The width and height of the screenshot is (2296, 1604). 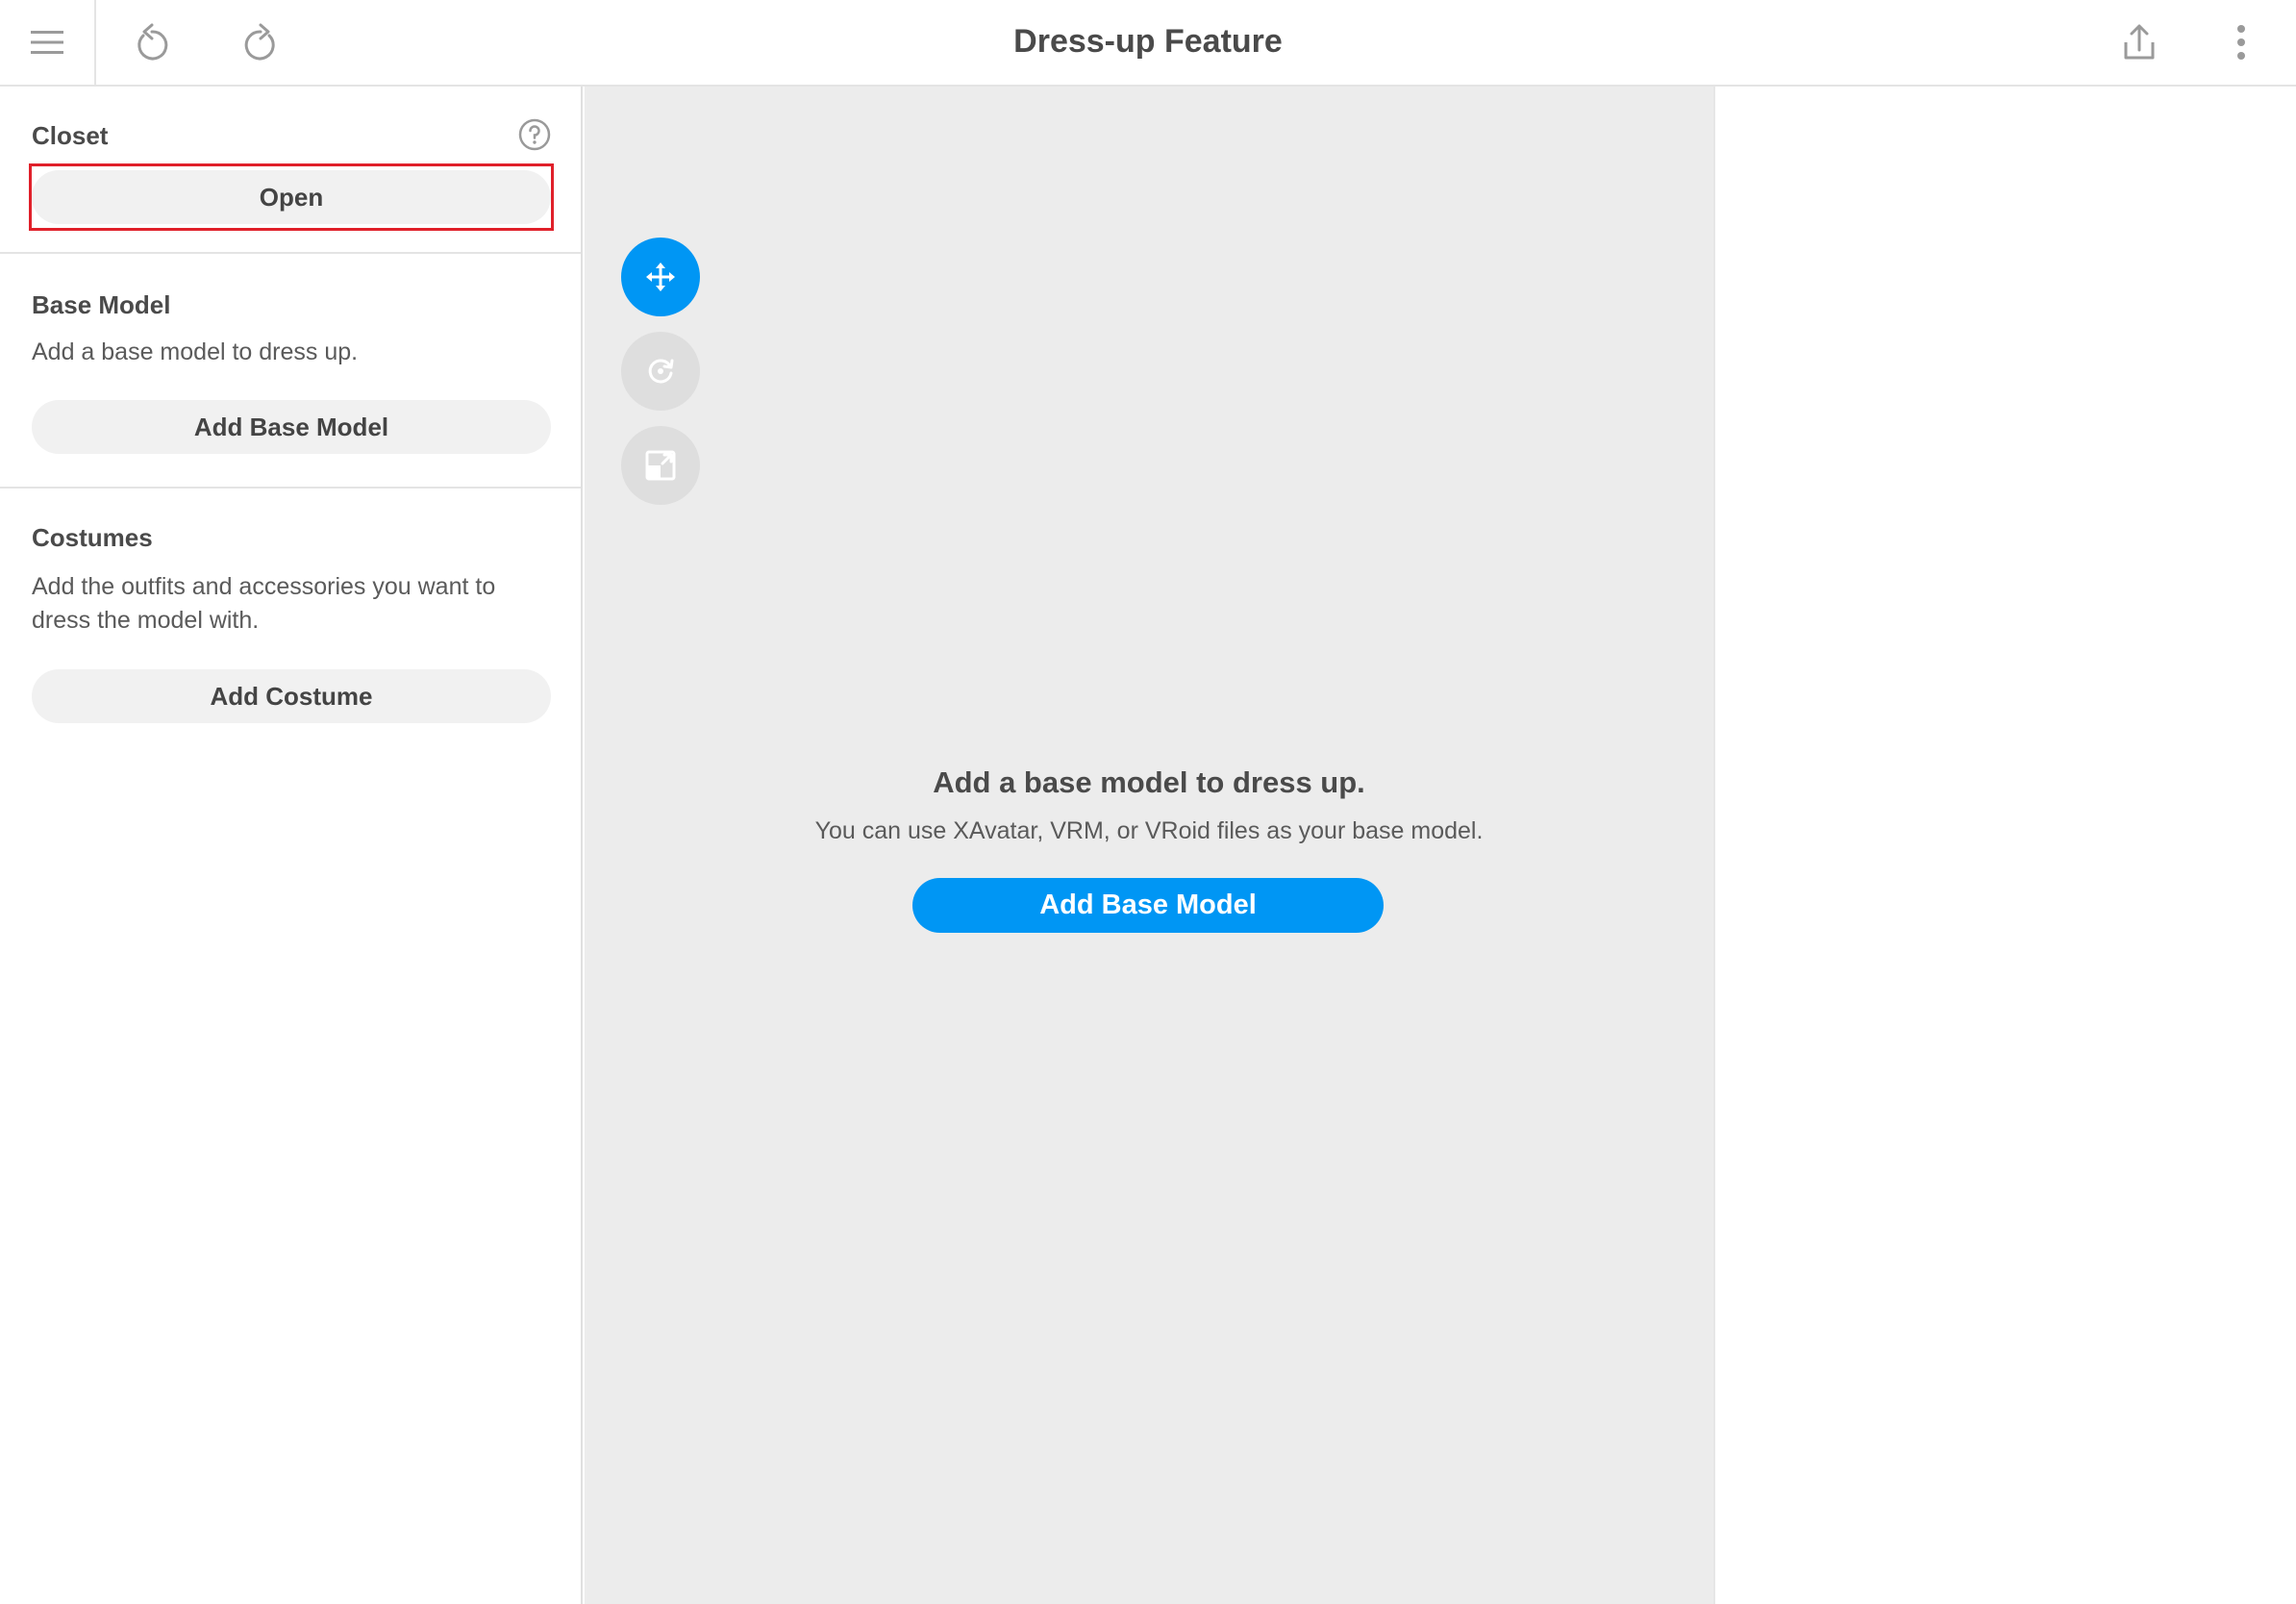 What do you see at coordinates (1149, 782) in the screenshot?
I see `empty-state-title: Add a base model to dress up.` at bounding box center [1149, 782].